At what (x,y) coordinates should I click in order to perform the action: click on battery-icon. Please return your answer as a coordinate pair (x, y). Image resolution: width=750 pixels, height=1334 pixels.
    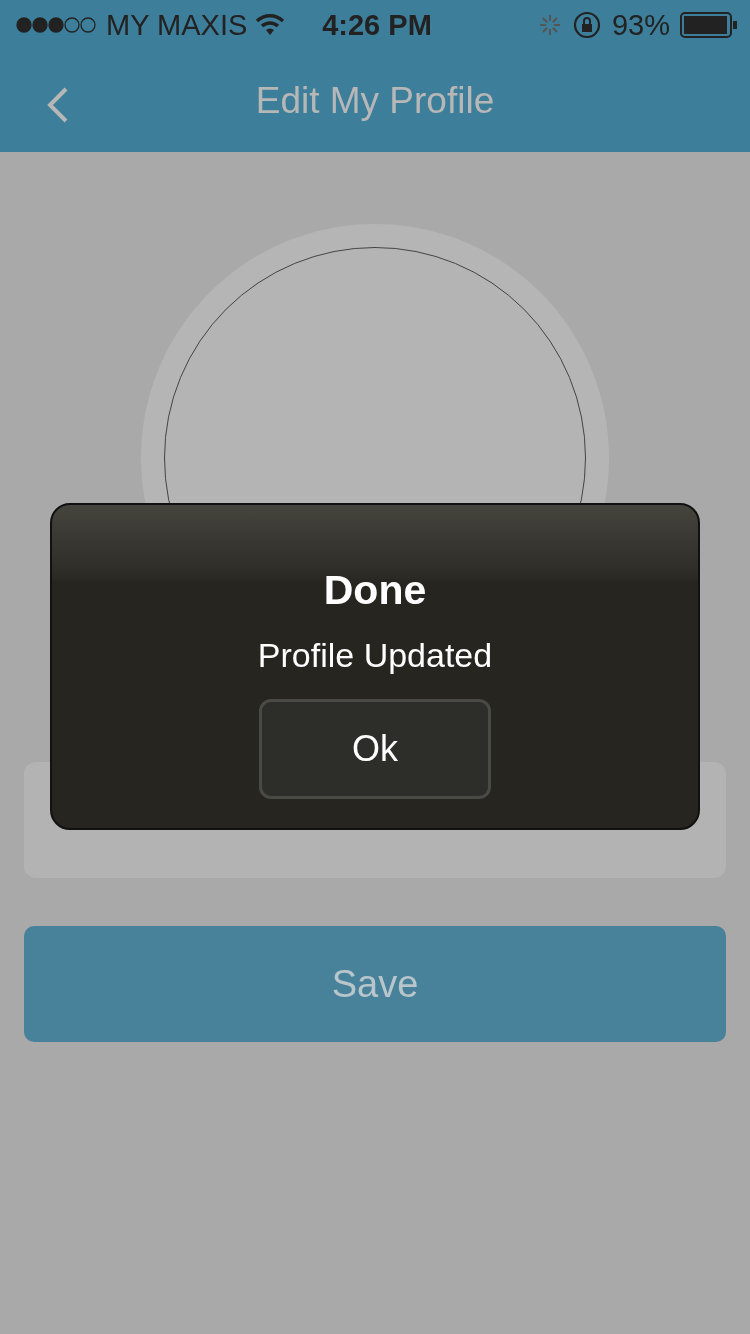
    Looking at the image, I should click on (709, 25).